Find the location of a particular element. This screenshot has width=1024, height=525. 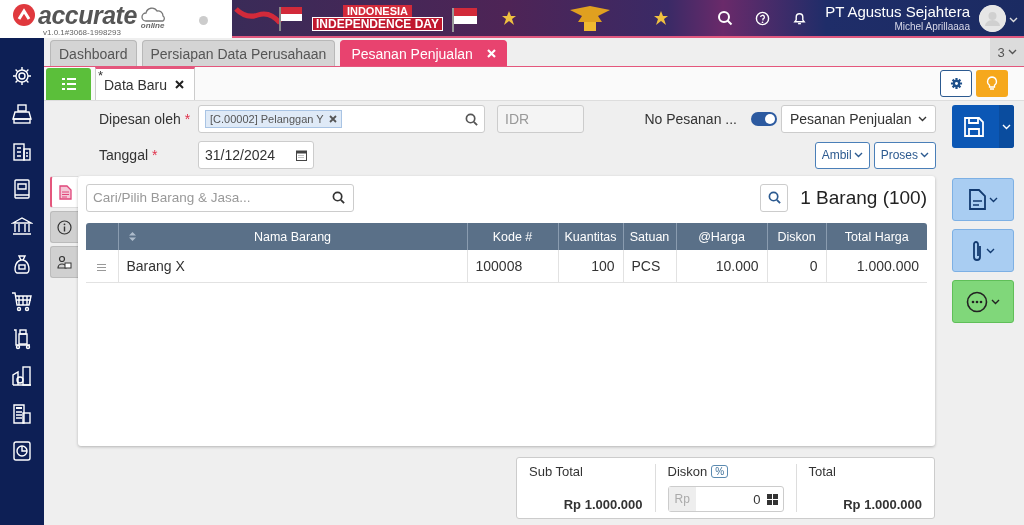

type-select: Pesanan Penjualan is located at coordinates (858, 119).